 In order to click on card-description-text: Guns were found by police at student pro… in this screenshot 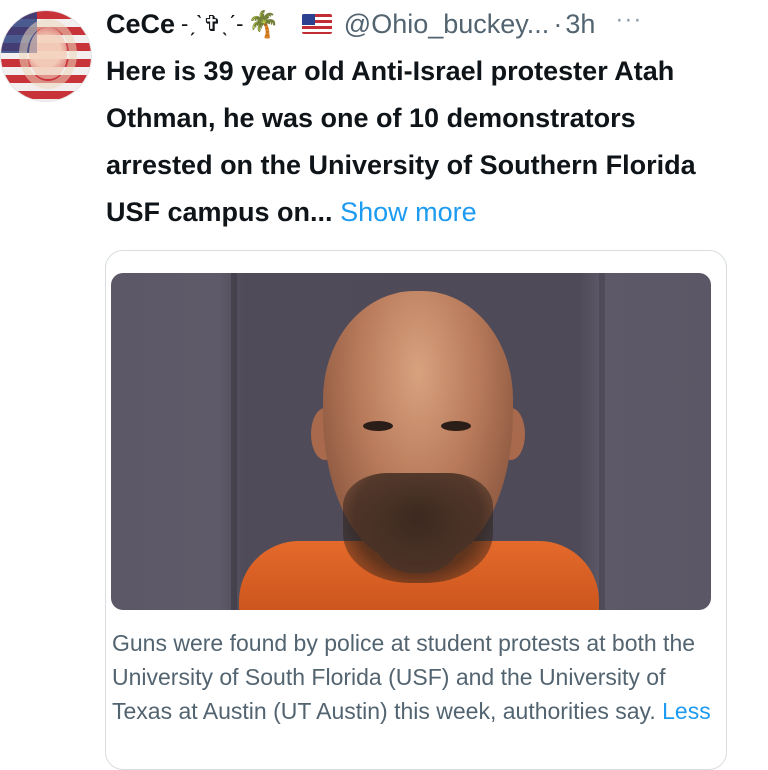, I will do `click(404, 677)`.